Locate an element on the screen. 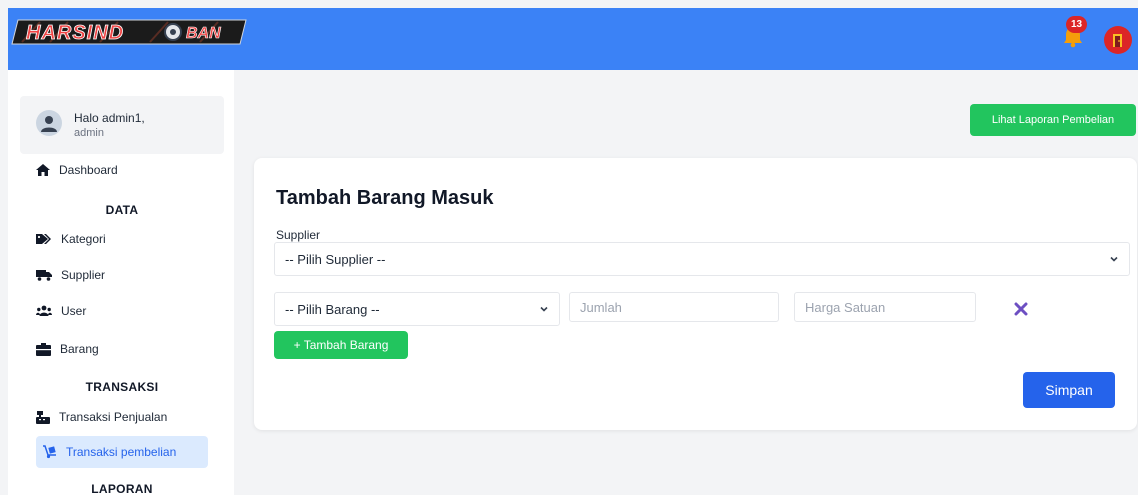 This screenshot has height=495, width=1138. barang-select: -- Pilih Barang -- is located at coordinates (417, 309).